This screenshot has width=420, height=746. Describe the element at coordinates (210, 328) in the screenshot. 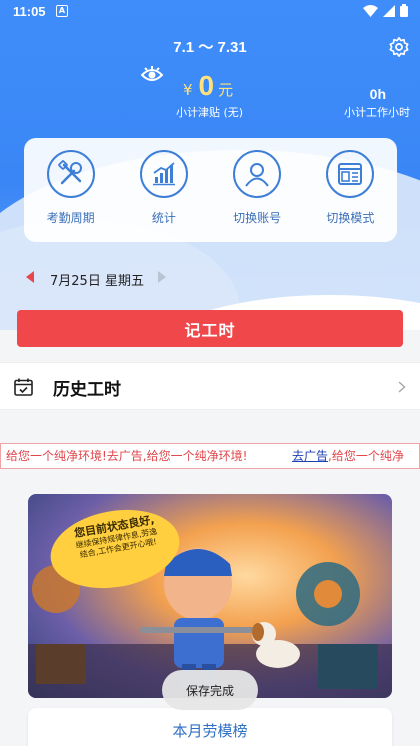

I see `record-hours-button: 记工时` at that location.